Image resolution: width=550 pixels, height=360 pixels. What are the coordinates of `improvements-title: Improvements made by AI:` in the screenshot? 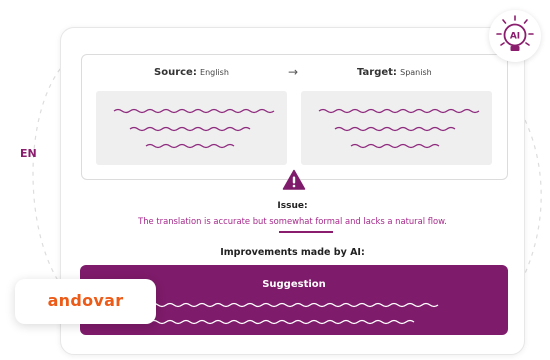 It's located at (292, 252).